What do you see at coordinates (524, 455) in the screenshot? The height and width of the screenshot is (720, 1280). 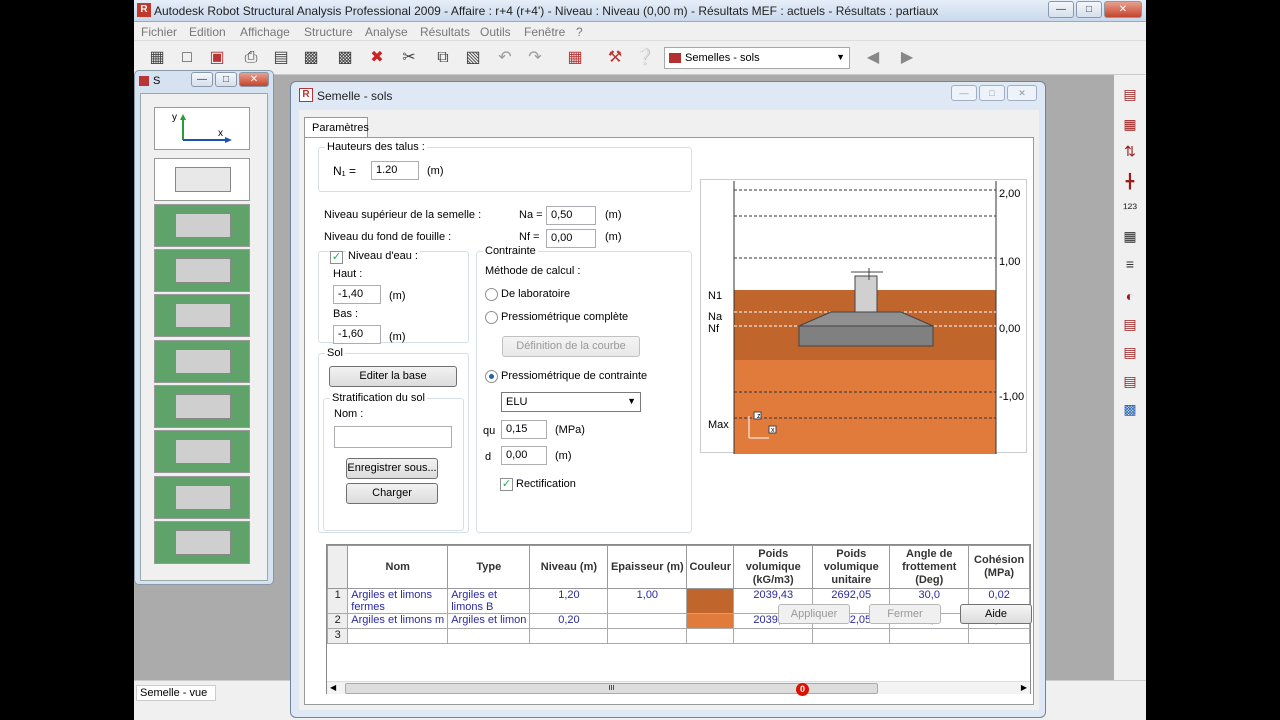 I see `d-input: 0,00` at bounding box center [524, 455].